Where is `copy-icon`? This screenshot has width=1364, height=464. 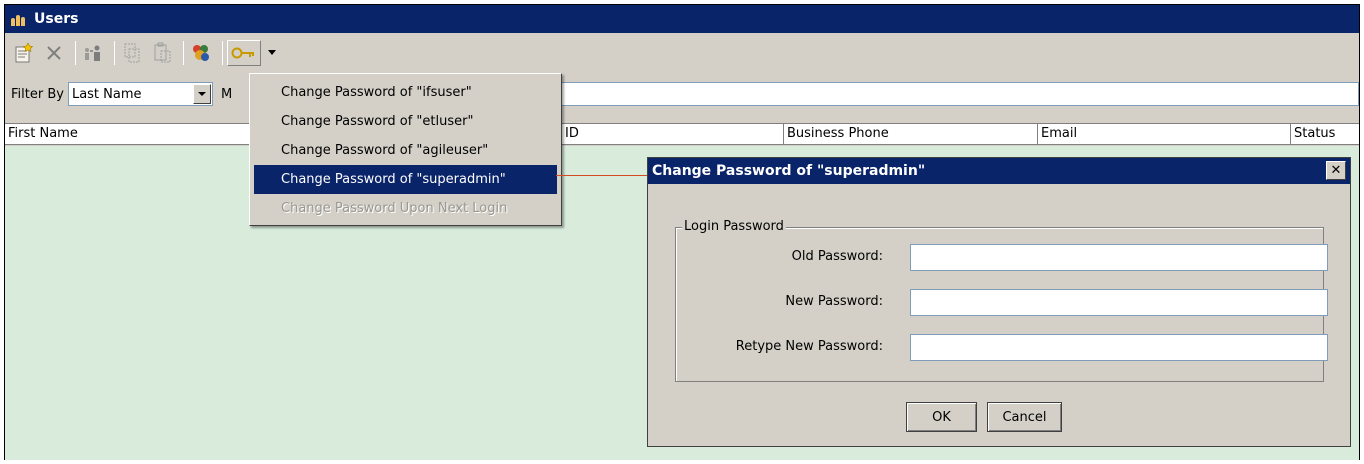
copy-icon is located at coordinates (132, 53).